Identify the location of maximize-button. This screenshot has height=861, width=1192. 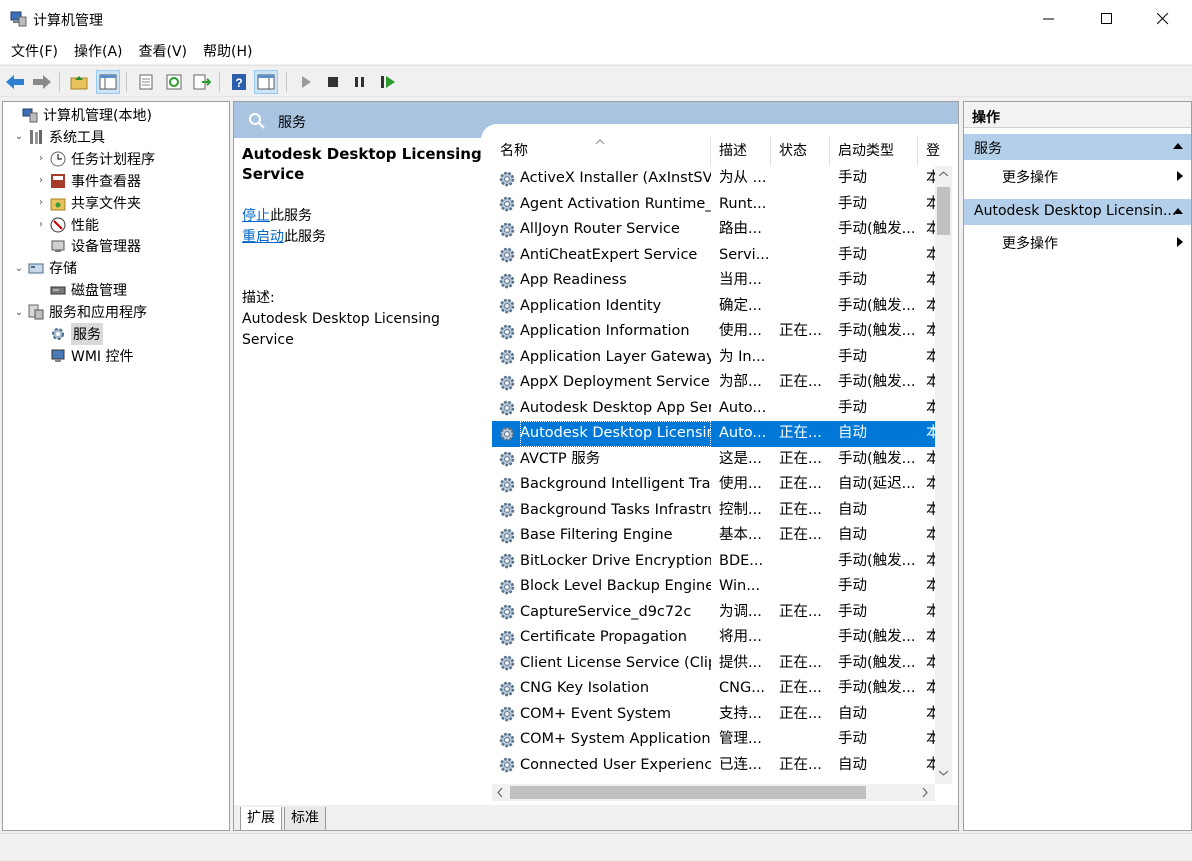
(1107, 19).